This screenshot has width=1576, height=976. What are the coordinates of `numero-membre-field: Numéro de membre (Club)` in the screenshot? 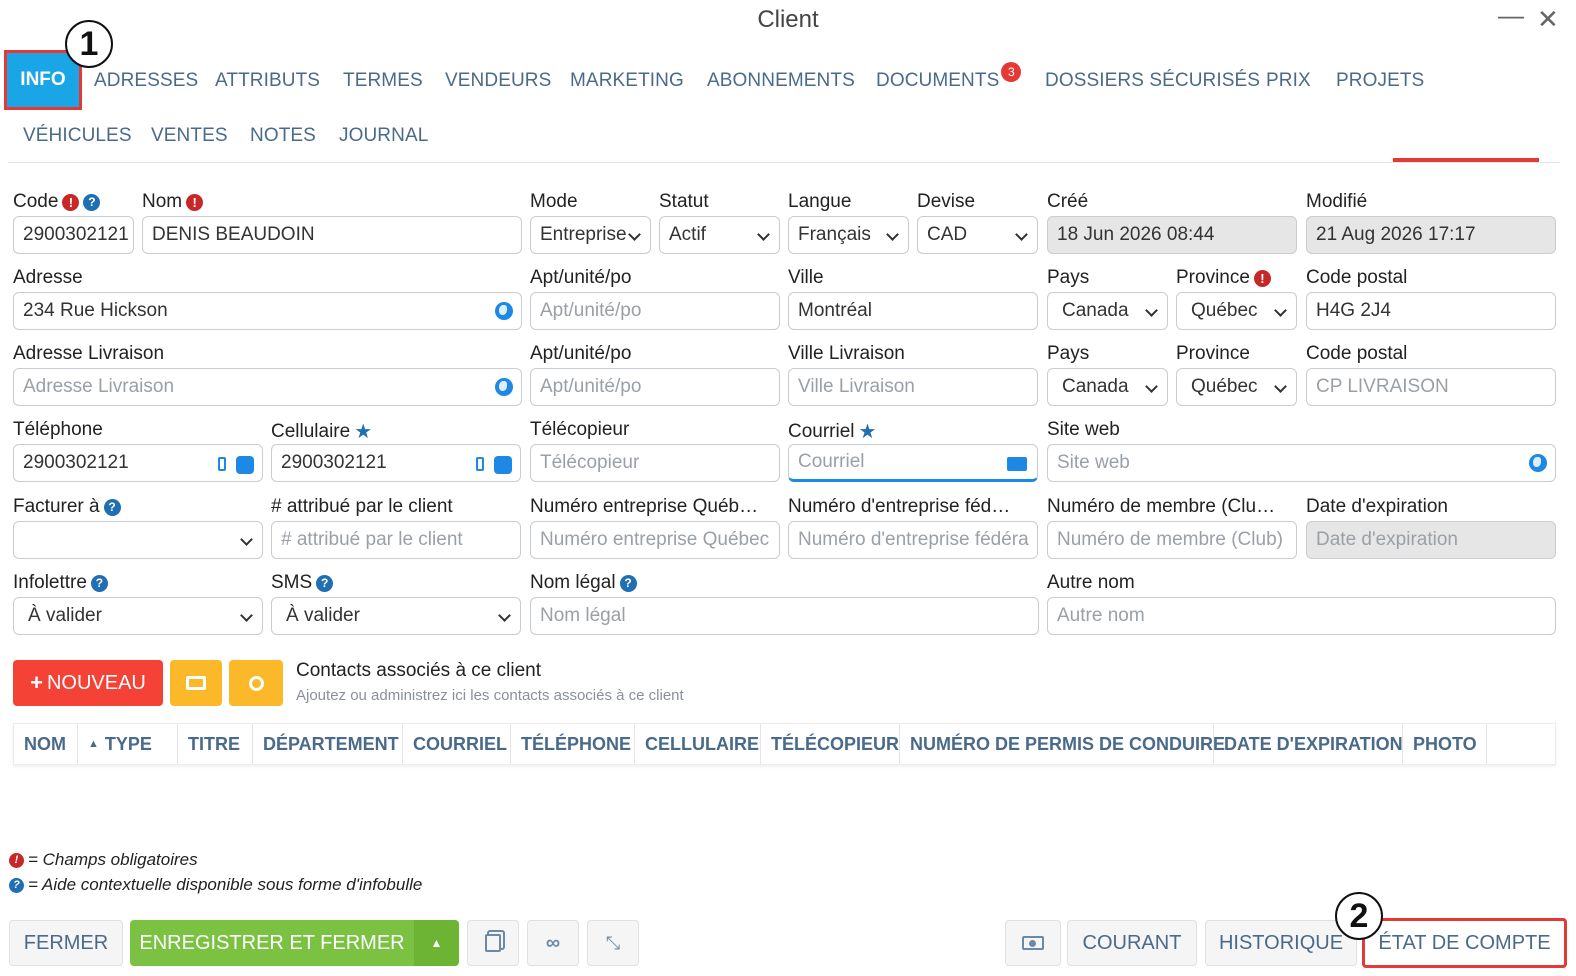 It's located at (1172, 540).